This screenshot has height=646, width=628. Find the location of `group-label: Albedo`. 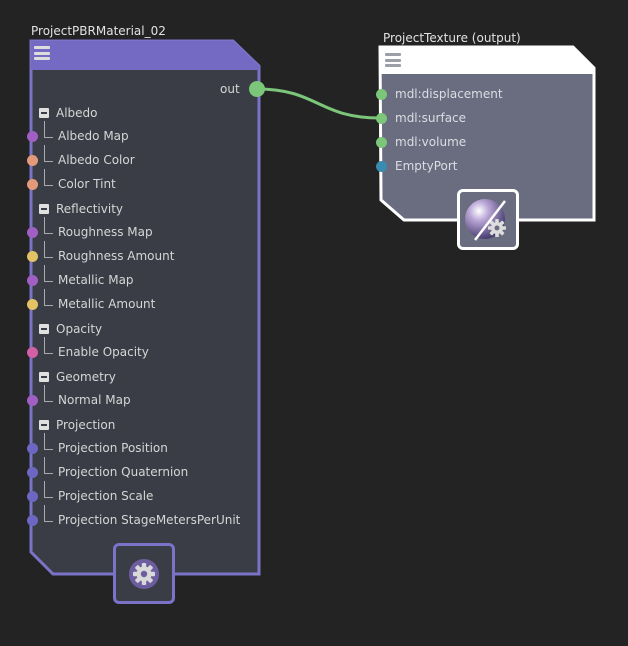

group-label: Albedo is located at coordinates (77, 113).